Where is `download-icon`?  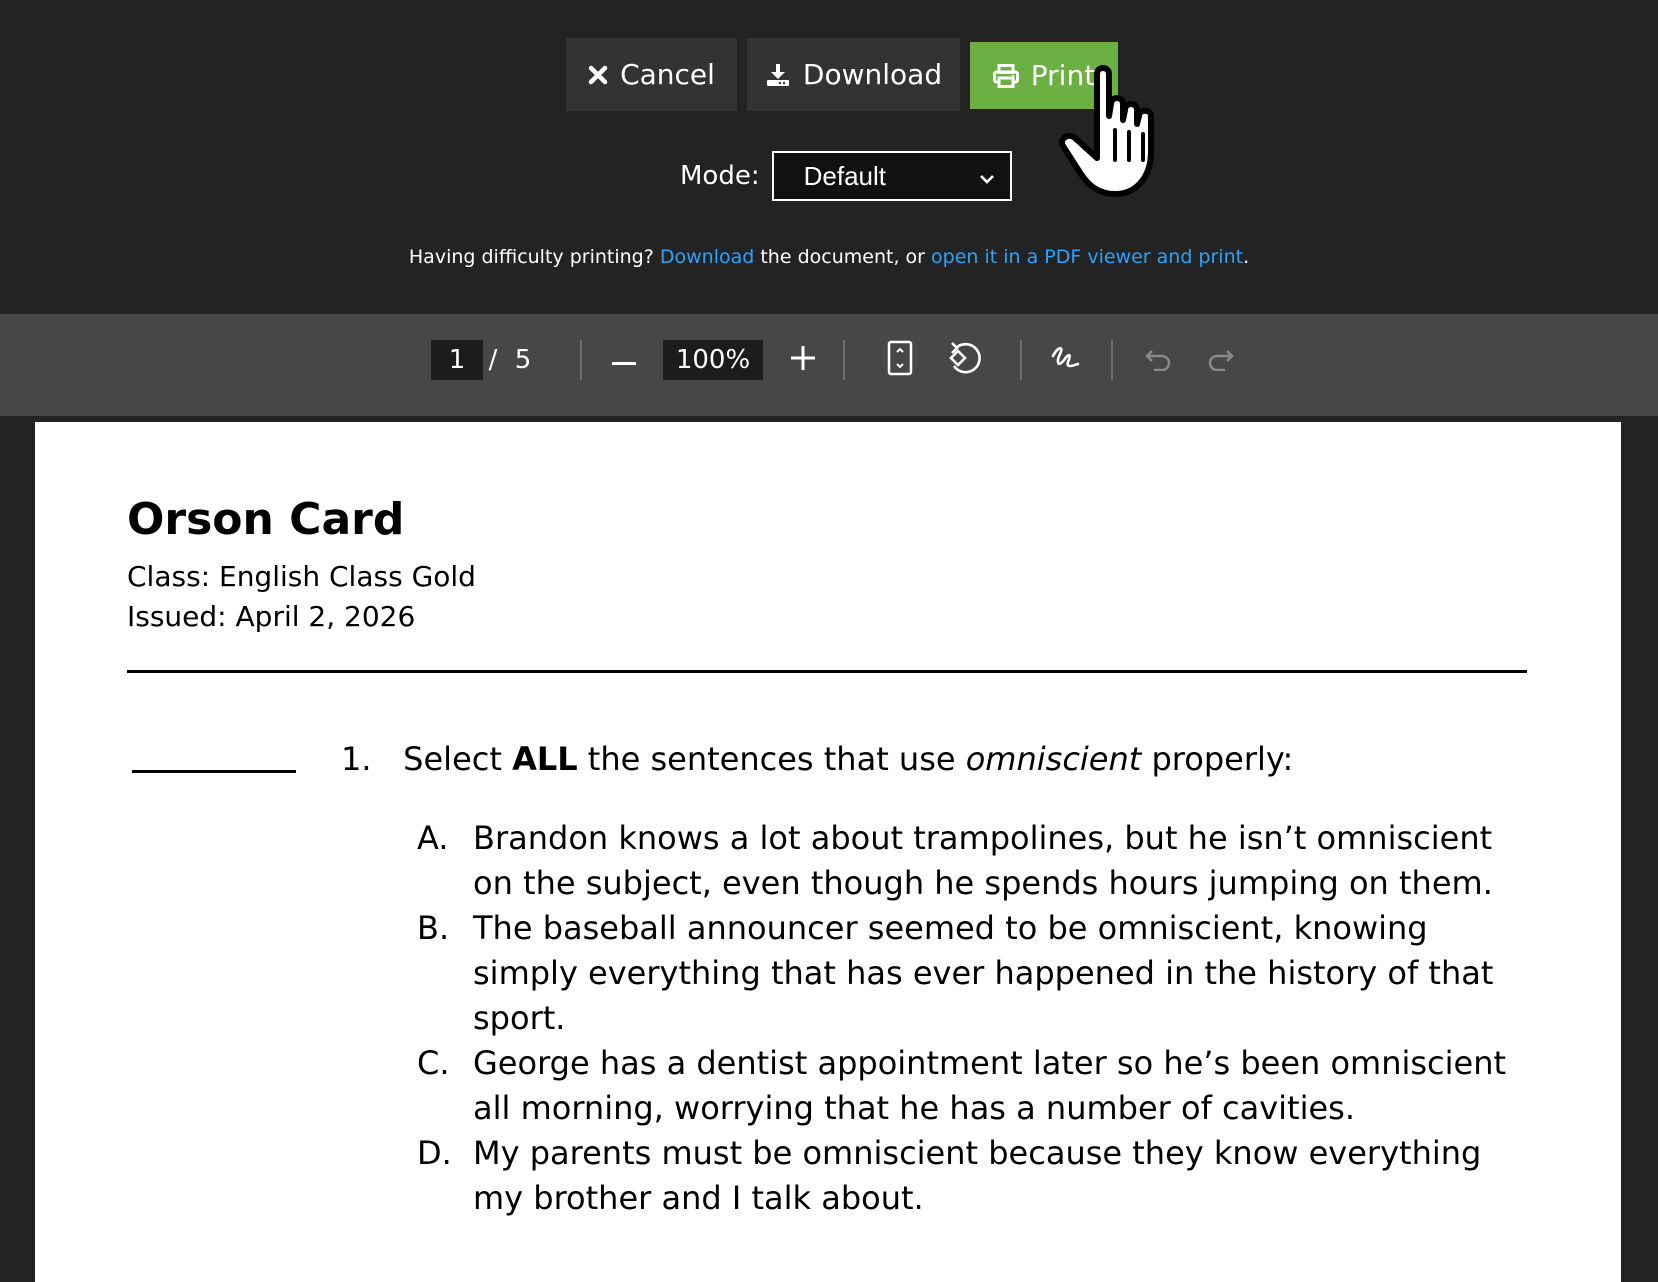
download-icon is located at coordinates (778, 75).